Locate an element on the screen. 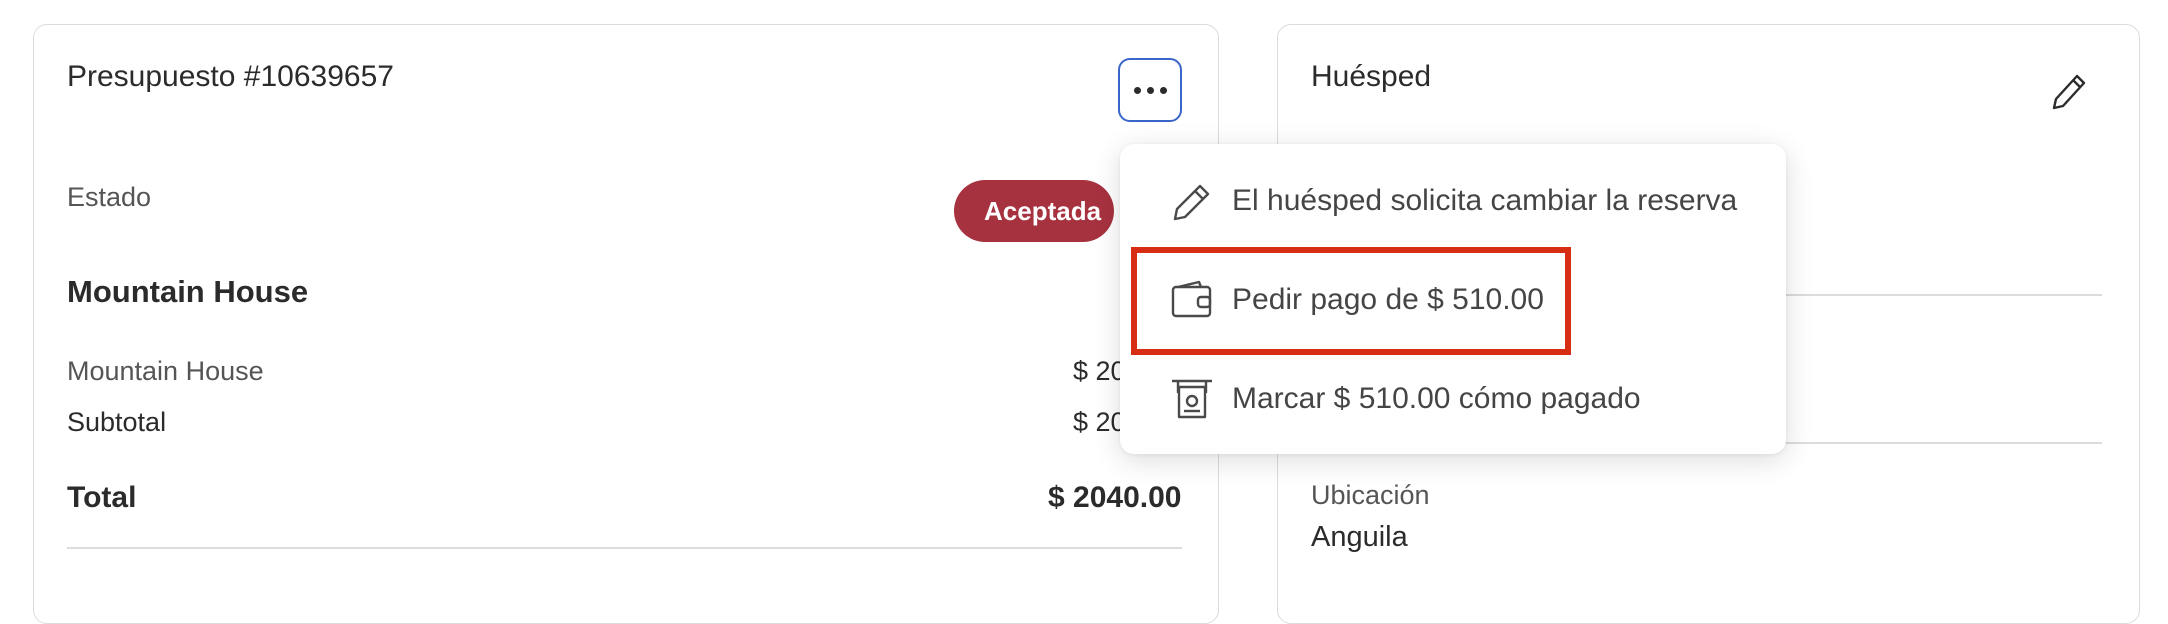 The height and width of the screenshot is (624, 2168). menu-item-request-change: El huésped solicita cambiar la reserva is located at coordinates (1453, 201).